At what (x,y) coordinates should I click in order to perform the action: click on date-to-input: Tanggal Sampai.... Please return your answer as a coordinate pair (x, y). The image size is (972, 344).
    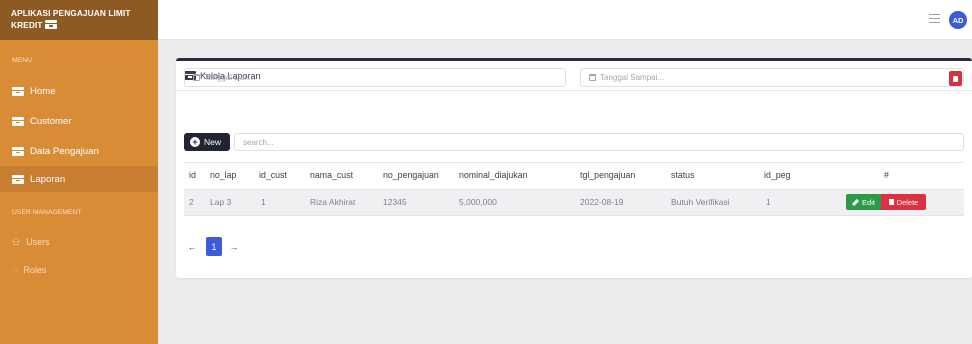
    Looking at the image, I should click on (772, 77).